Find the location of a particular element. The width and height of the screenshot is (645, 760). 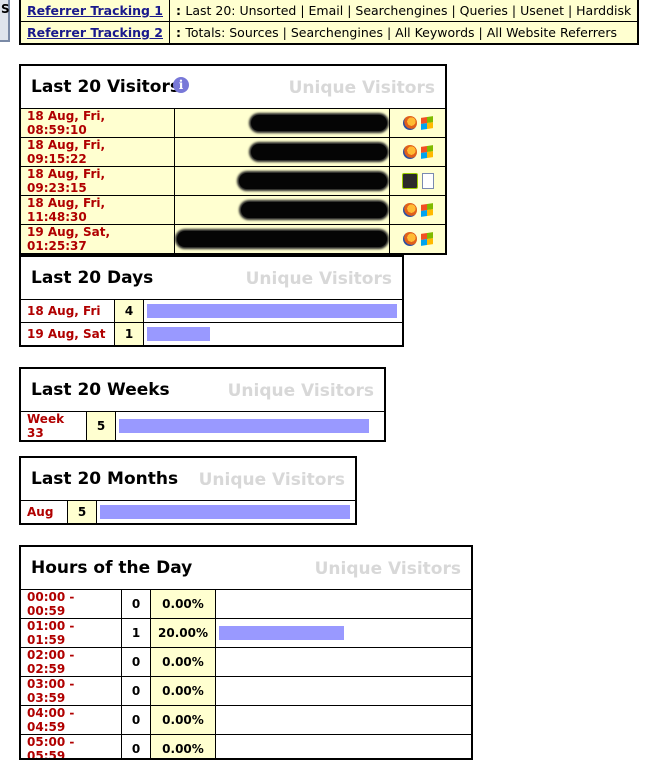

hour-row: 00:00 - 00:59 0 0.00% is located at coordinates (246, 604).